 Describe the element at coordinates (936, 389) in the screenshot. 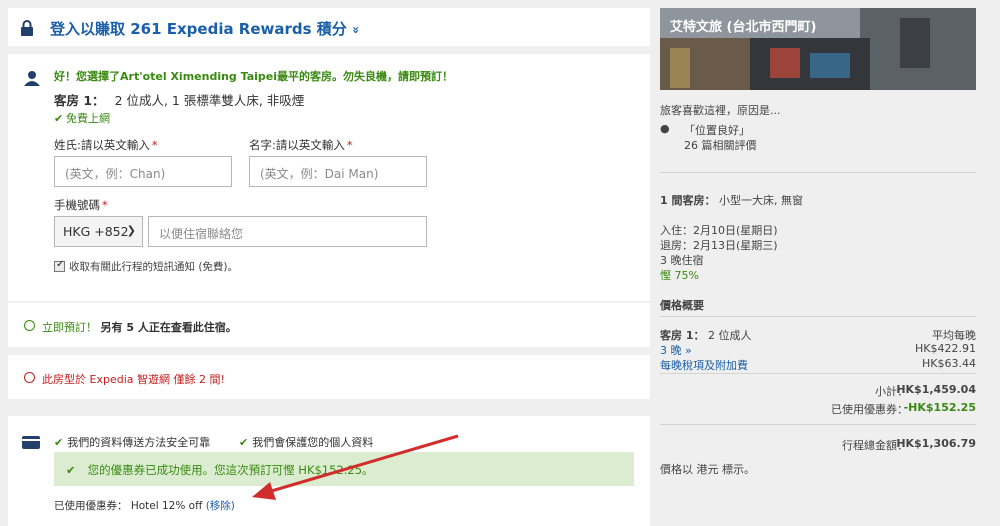

I see `subtotal: HK$1,459.04` at that location.